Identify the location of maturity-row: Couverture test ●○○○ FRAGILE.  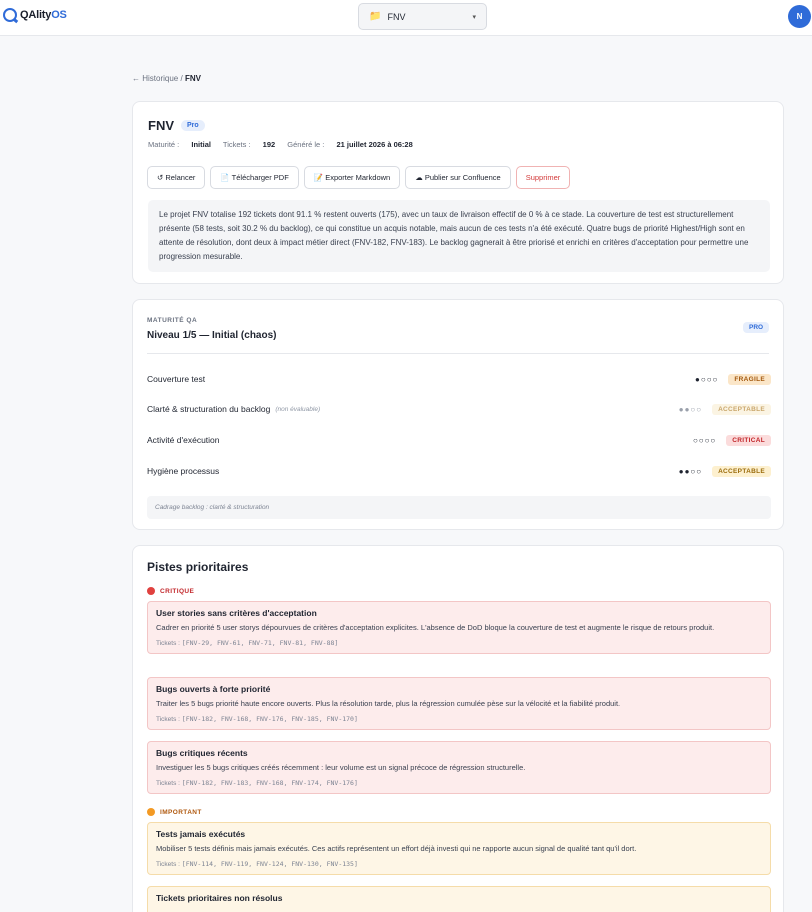
(459, 379).